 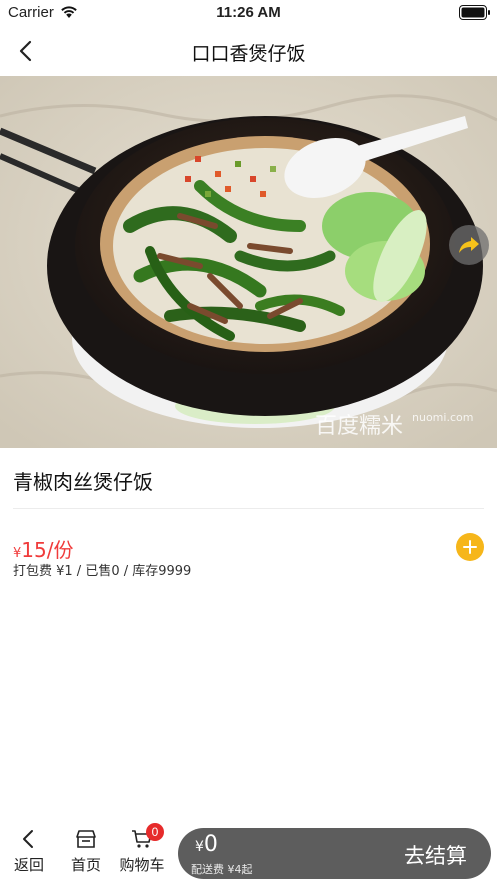 I want to click on delivery-fee: 配送费 ¥4起, so click(x=222, y=869).